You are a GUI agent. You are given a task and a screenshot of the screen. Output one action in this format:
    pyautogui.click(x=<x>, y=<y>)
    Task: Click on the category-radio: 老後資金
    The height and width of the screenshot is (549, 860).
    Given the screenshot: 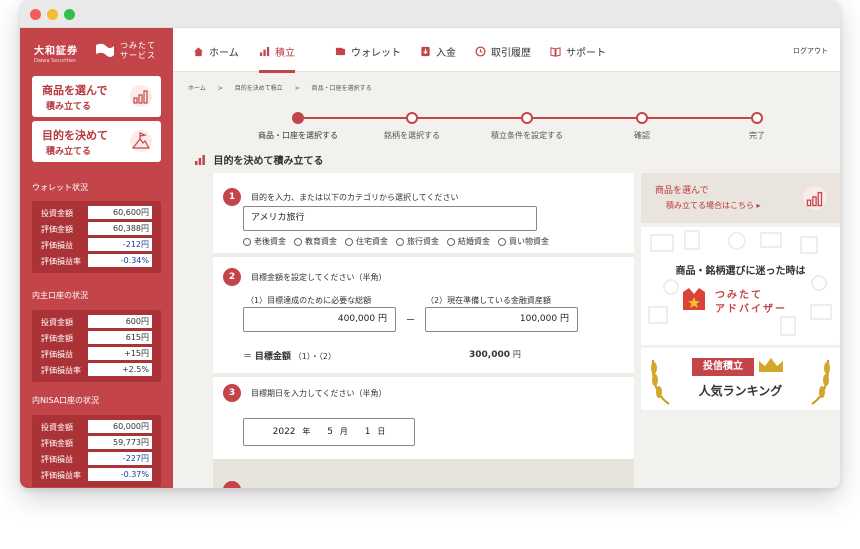 What is the action you would take?
    pyautogui.click(x=264, y=241)
    